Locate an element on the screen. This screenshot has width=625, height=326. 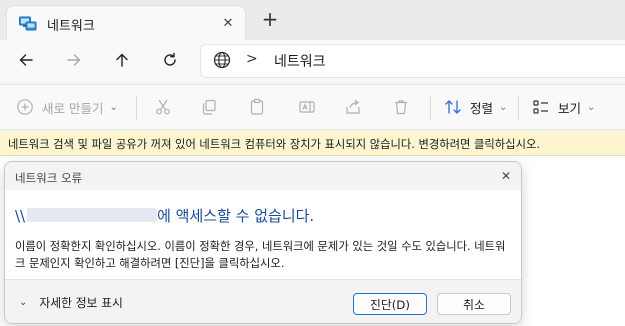
rename-icon is located at coordinates (307, 107).